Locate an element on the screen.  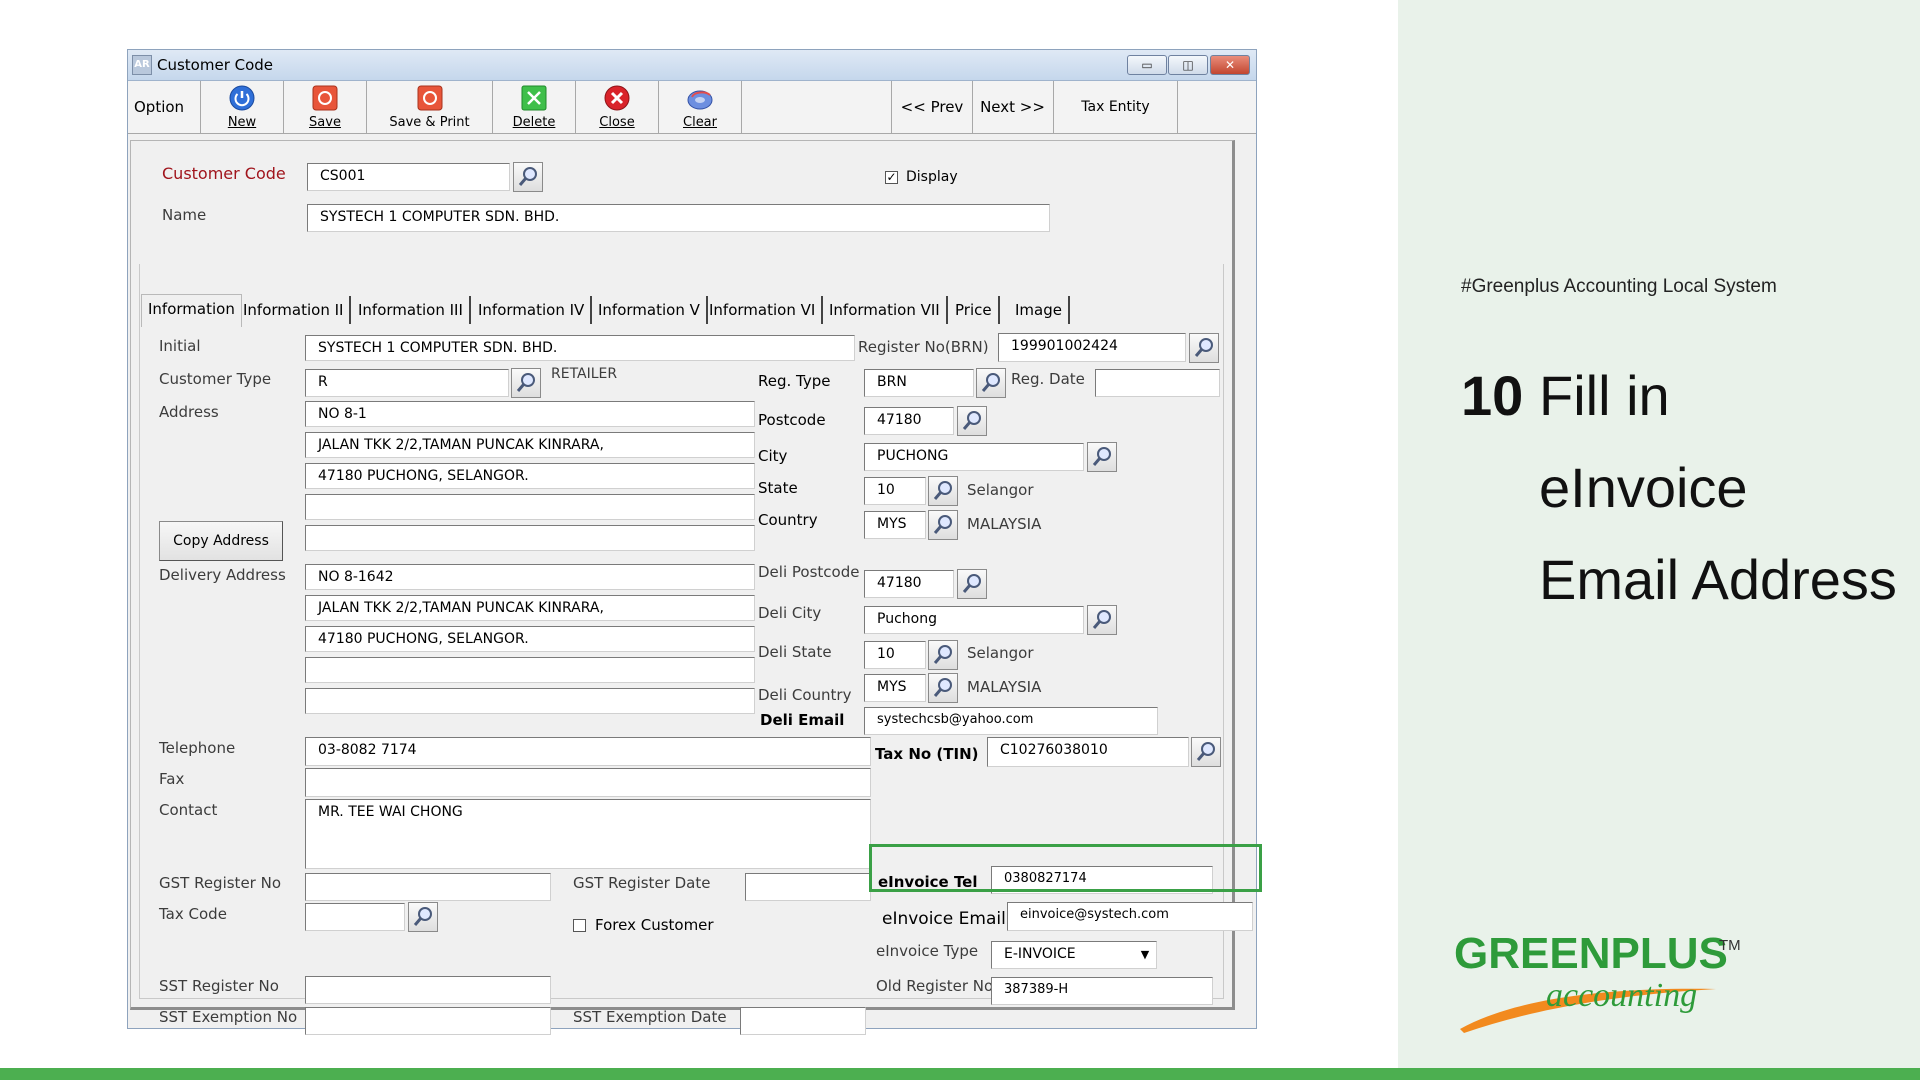
close-button: Close is located at coordinates (617, 107).